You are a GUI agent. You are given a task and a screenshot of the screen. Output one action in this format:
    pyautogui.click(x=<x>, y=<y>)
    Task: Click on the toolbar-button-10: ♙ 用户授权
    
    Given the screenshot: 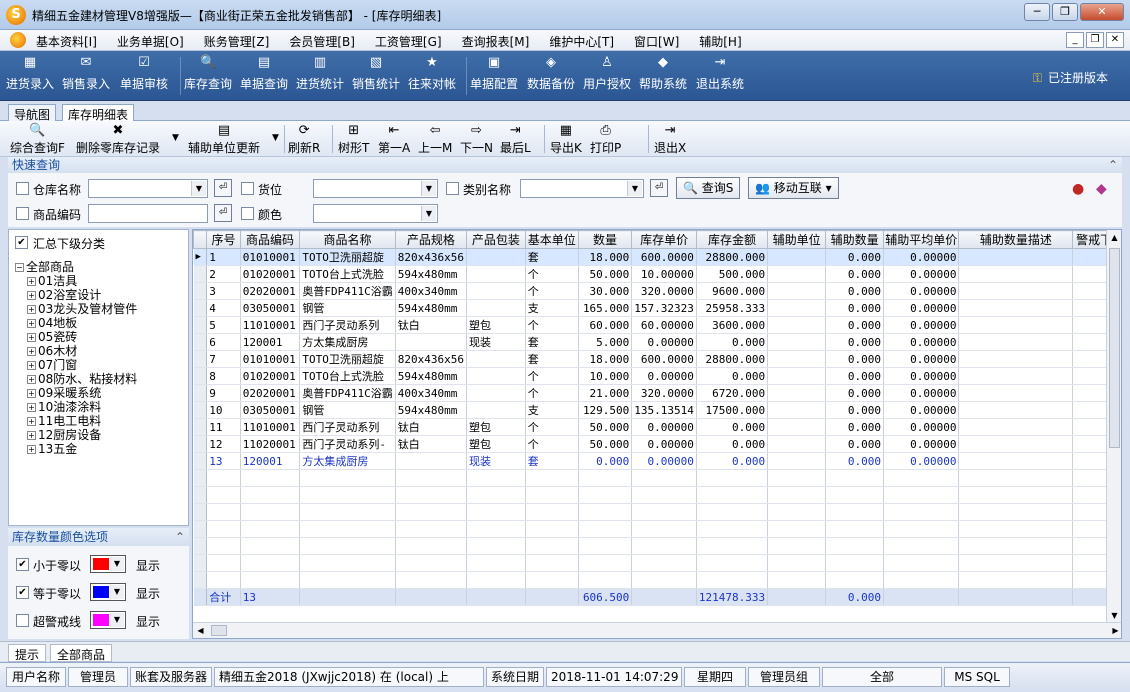 What is the action you would take?
    pyautogui.click(x=607, y=73)
    